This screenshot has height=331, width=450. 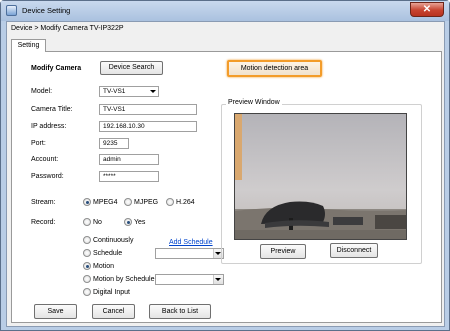 I want to click on port-field: 9235, so click(x=114, y=143).